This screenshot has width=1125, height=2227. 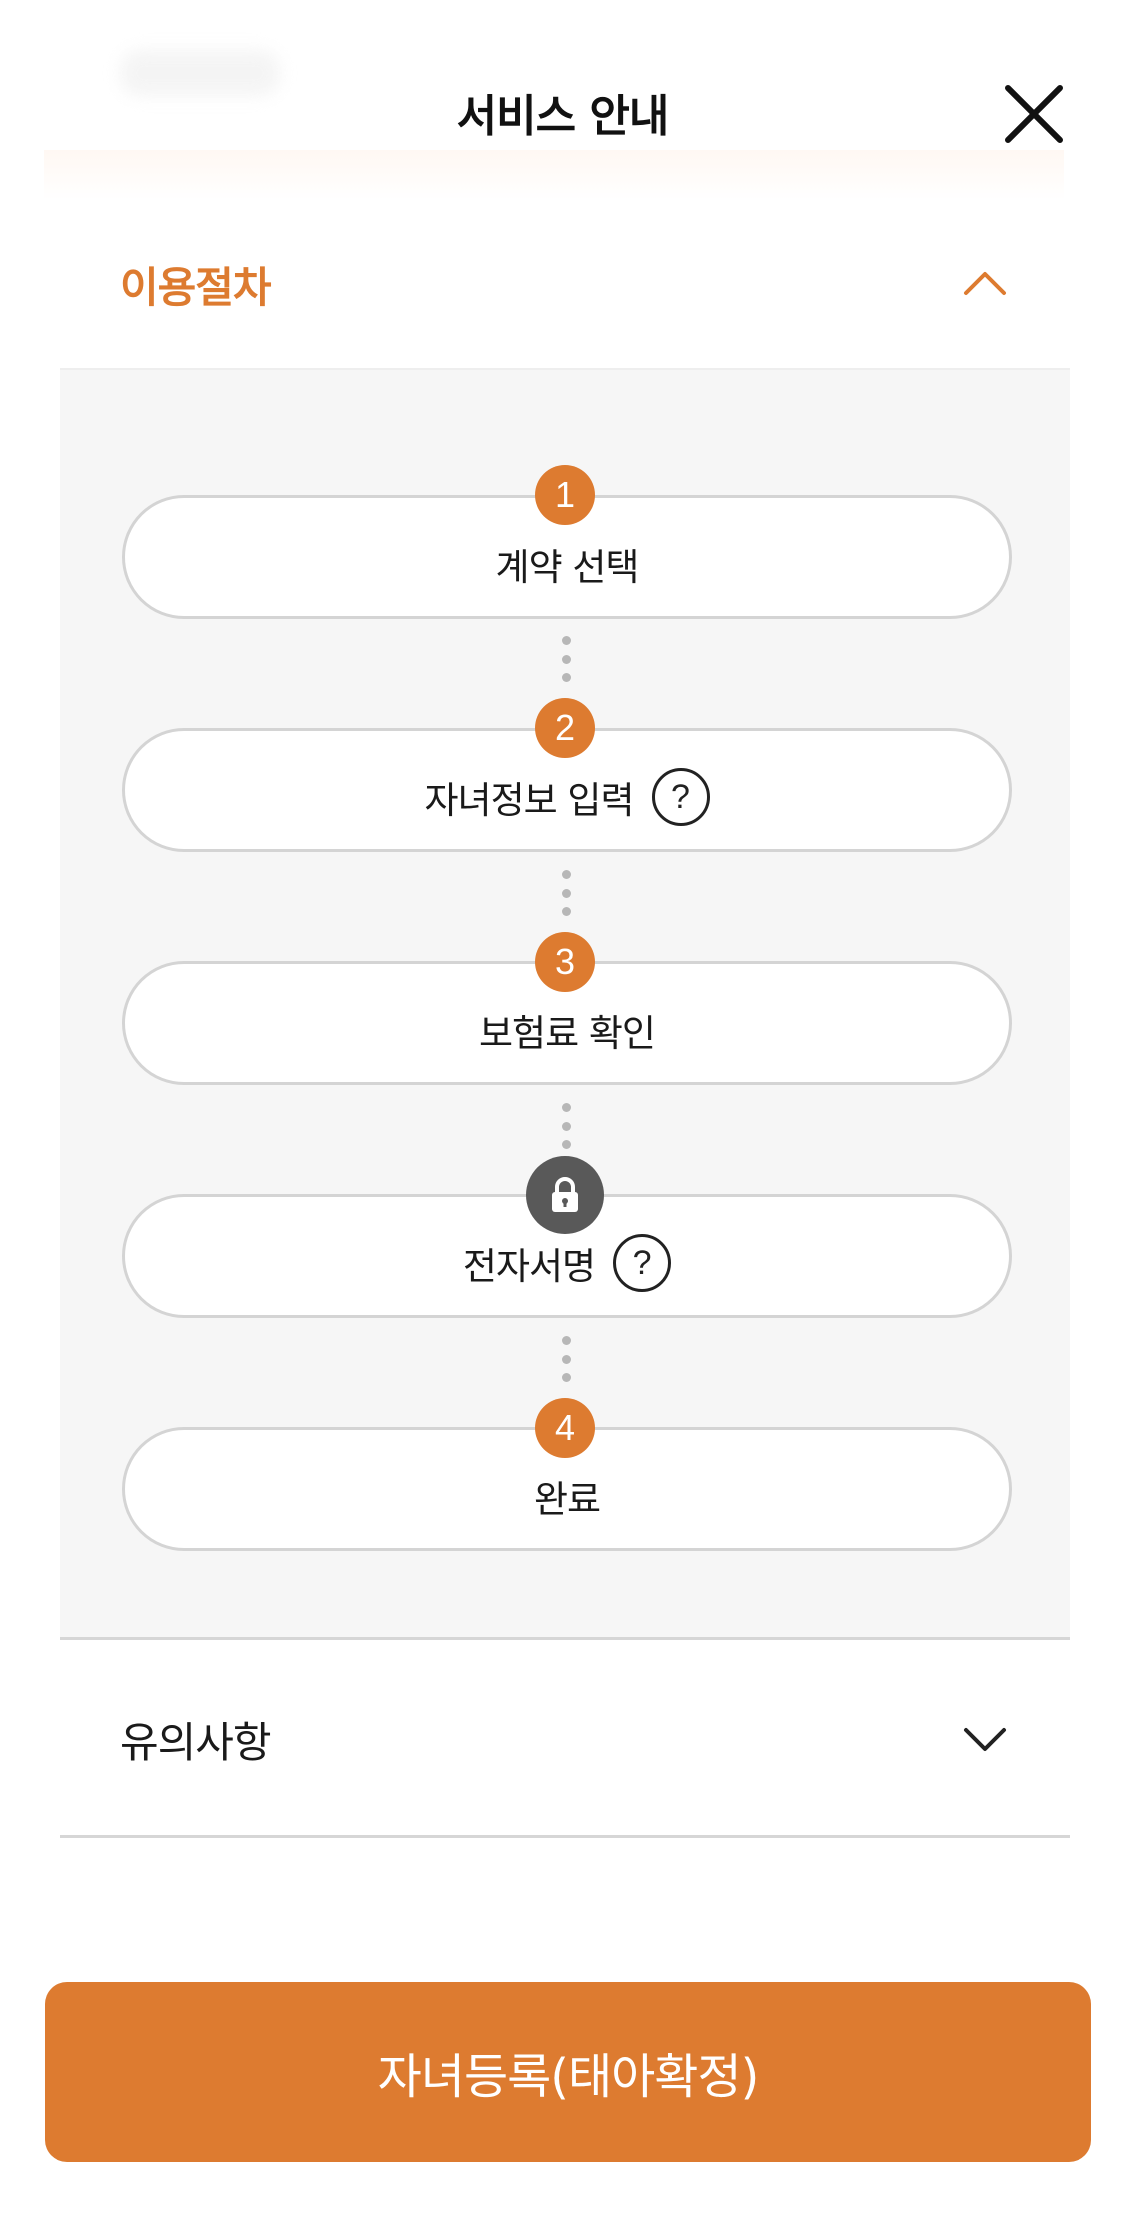 What do you see at coordinates (567, 1033) in the screenshot?
I see `step-label: 보험료 확인` at bounding box center [567, 1033].